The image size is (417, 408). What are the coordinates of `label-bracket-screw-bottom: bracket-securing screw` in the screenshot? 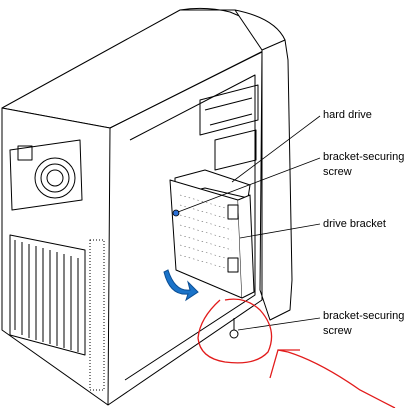 It's located at (364, 323).